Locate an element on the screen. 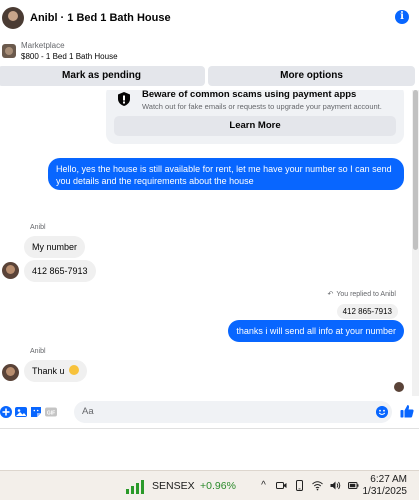 This screenshot has height=500, width=419. listing-thumbnail is located at coordinates (9, 51).